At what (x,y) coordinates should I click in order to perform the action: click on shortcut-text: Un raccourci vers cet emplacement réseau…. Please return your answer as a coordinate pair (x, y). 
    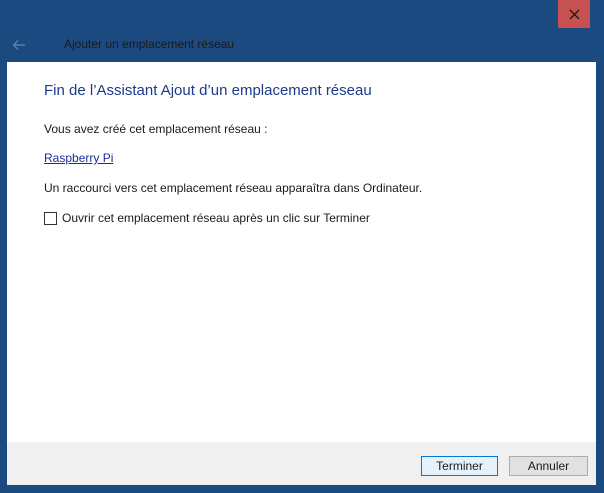
    Looking at the image, I should click on (233, 188).